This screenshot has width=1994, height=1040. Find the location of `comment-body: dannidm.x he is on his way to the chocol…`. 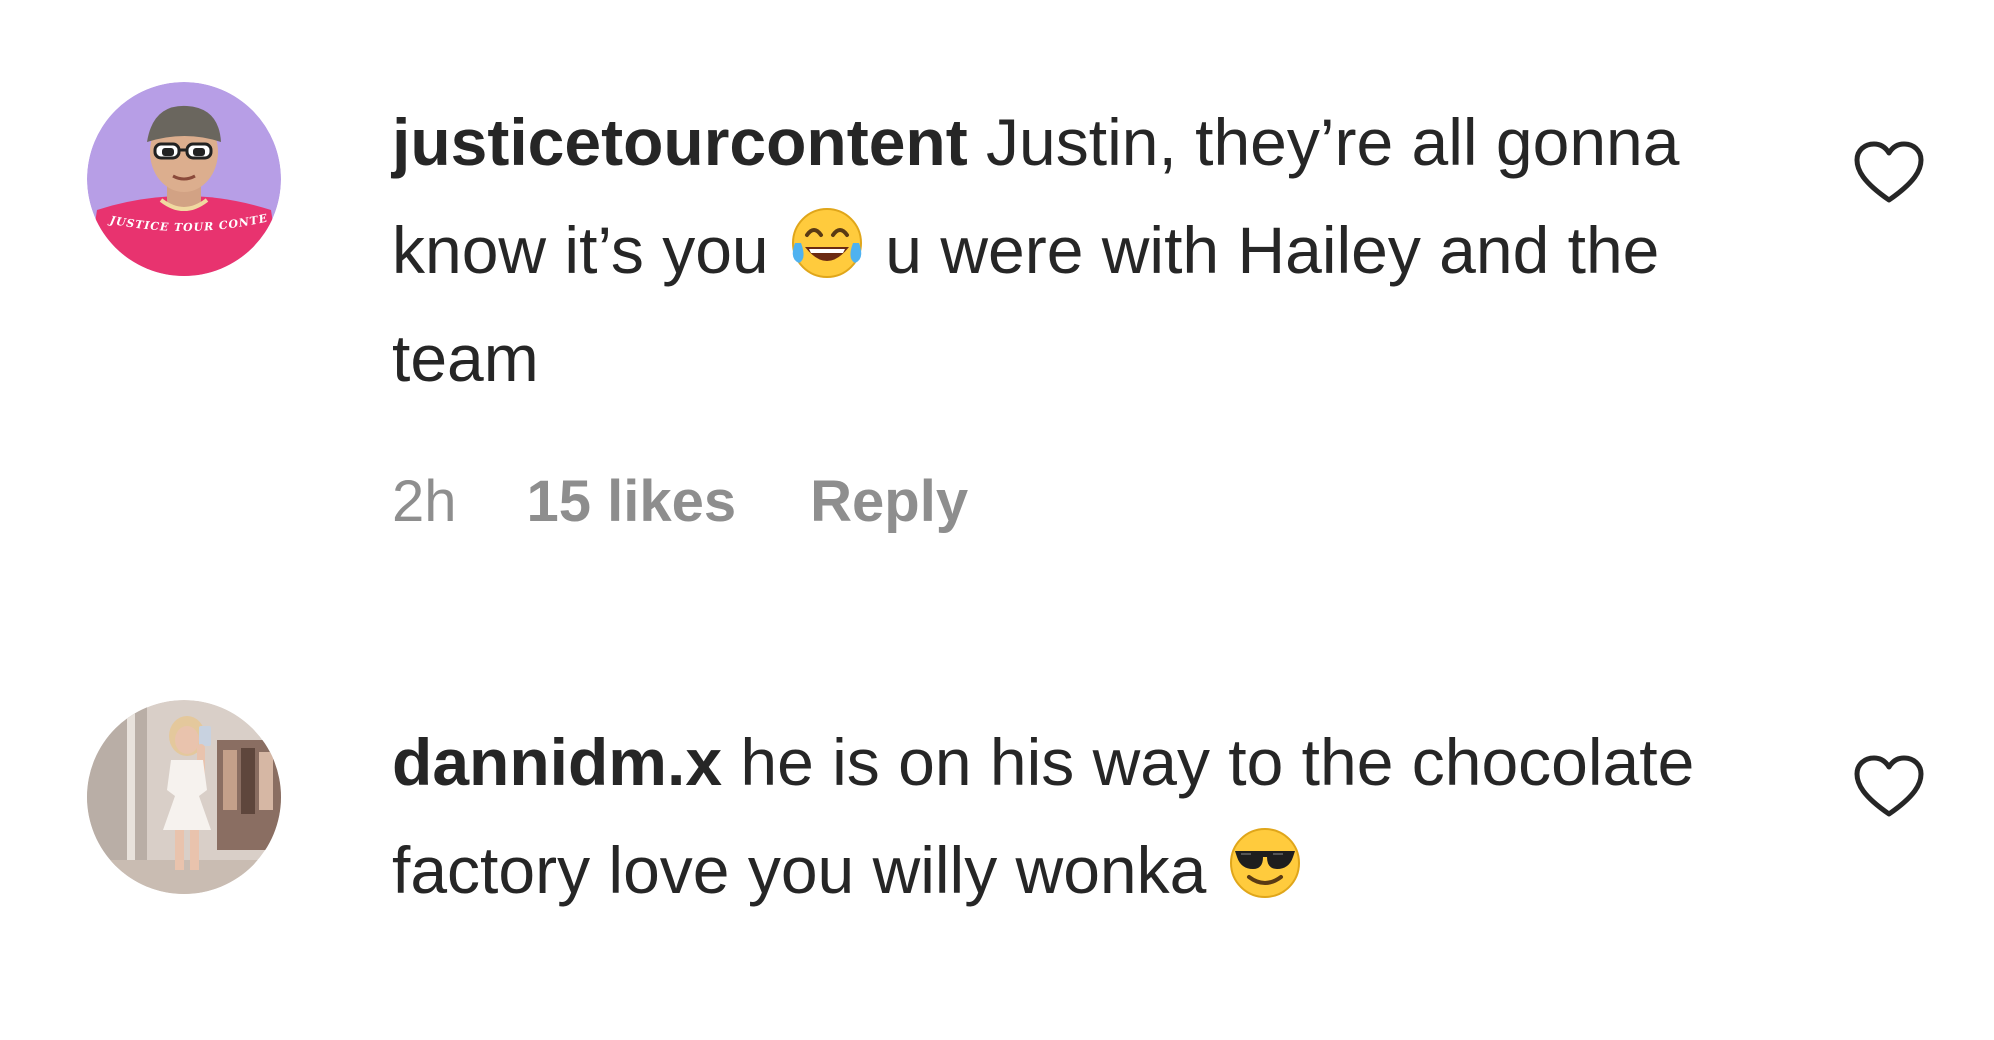

comment-body: dannidm.x he is on his way to the chocol… is located at coordinates (1092, 816).